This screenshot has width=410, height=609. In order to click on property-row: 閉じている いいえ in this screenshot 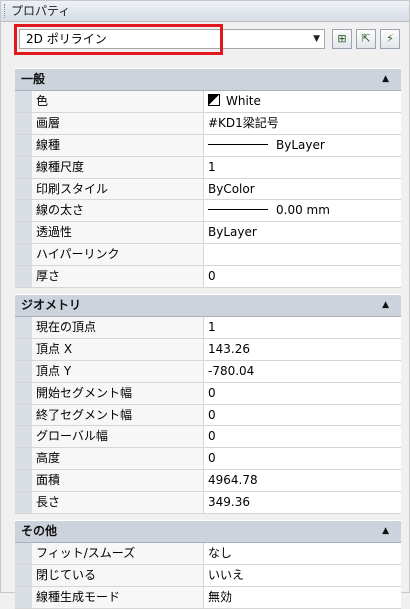, I will do `click(208, 575)`.